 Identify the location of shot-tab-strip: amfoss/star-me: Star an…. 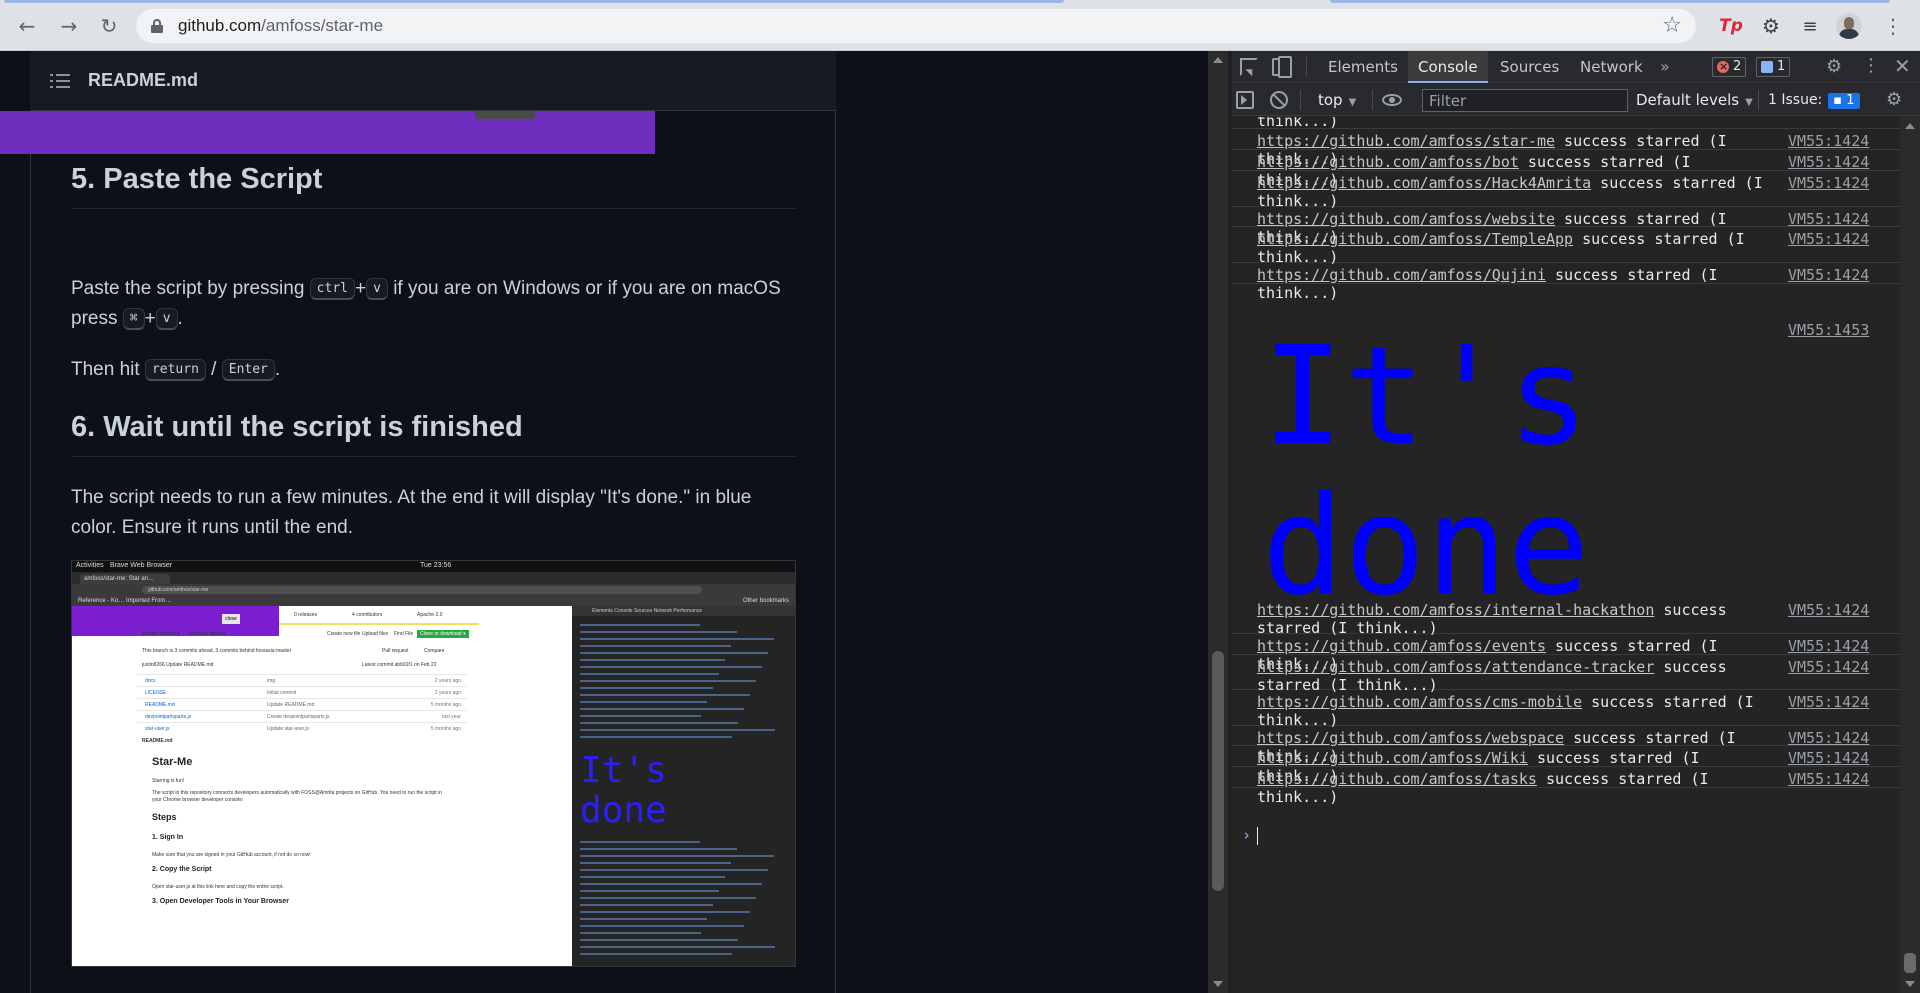
(433, 578).